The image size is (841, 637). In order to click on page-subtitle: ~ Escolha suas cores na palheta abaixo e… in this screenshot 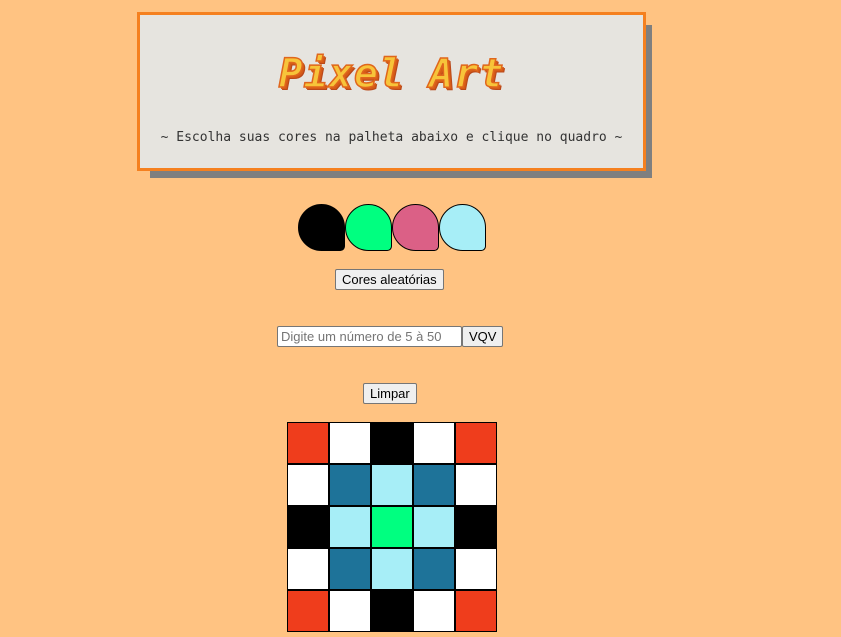, I will do `click(391, 137)`.